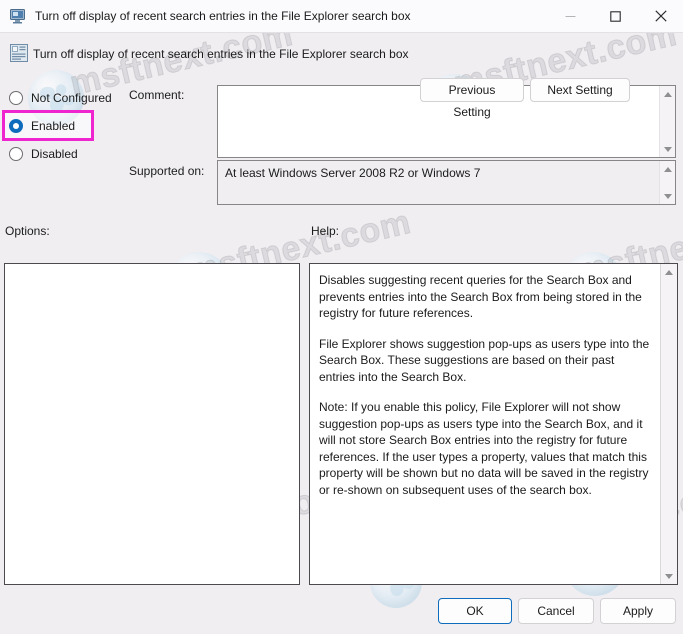 The width and height of the screenshot is (683, 634). What do you see at coordinates (668, 424) in the screenshot?
I see `help-scrollbar` at bounding box center [668, 424].